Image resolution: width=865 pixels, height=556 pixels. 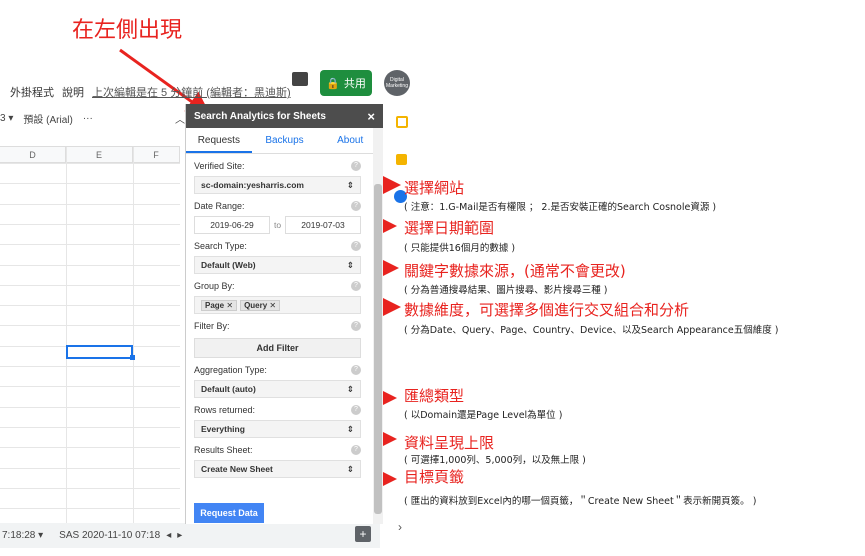 I want to click on keep-icon, so click(x=401, y=159).